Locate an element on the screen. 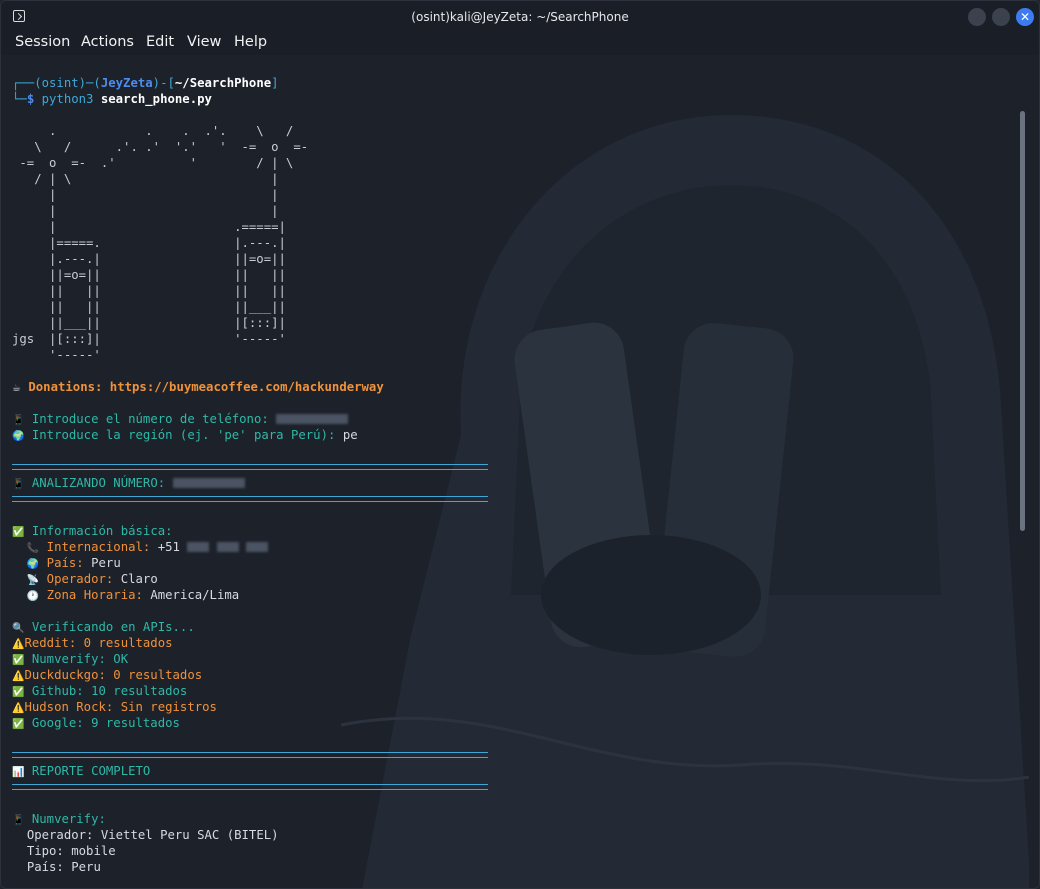 The image size is (1040, 889). redacted-number is located at coordinates (208, 483).